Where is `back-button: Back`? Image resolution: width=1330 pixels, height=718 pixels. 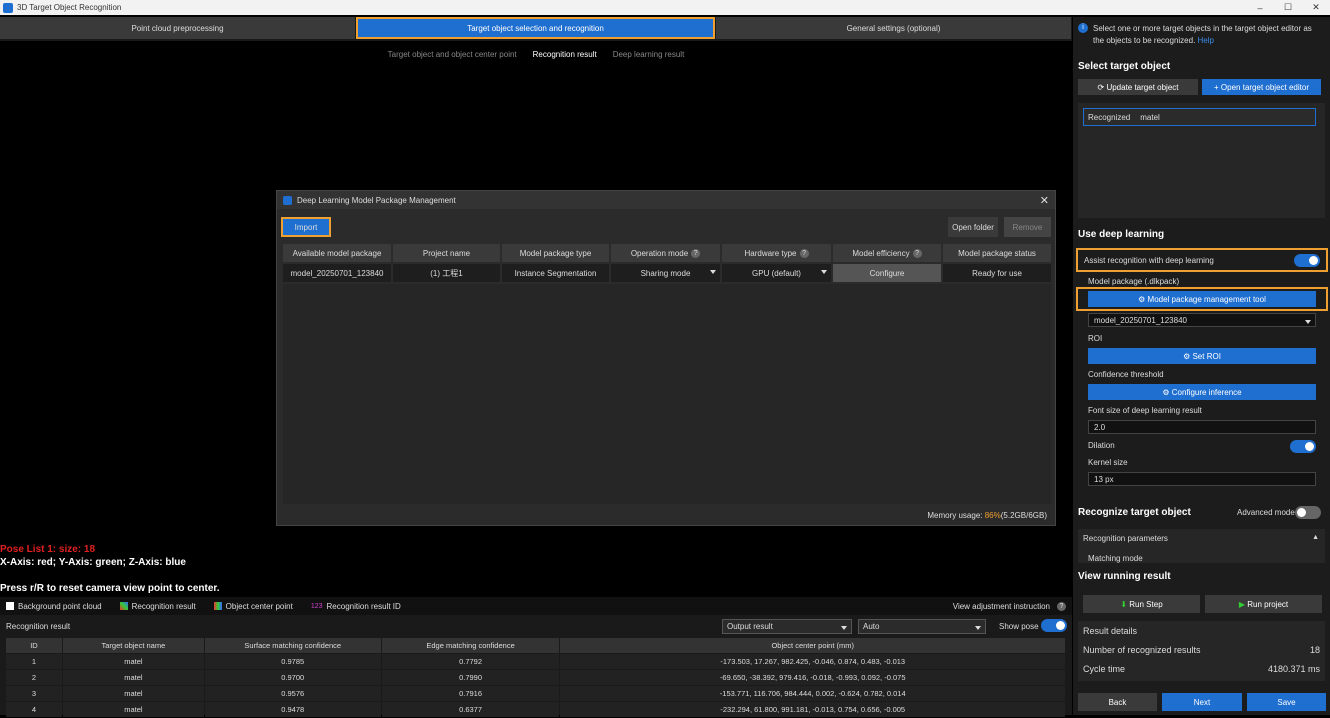 back-button: Back is located at coordinates (1117, 702).